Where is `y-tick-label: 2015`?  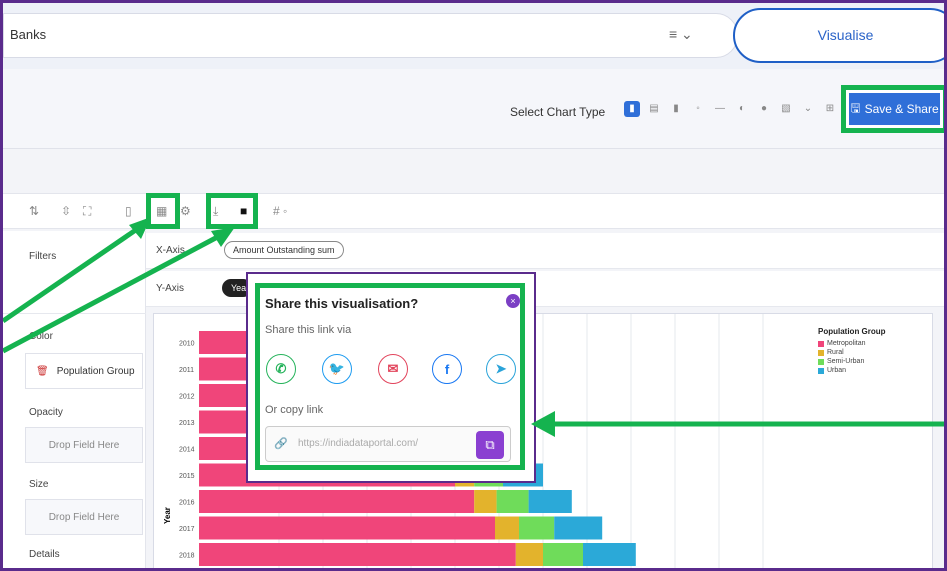
y-tick-label: 2015 is located at coordinates (187, 476).